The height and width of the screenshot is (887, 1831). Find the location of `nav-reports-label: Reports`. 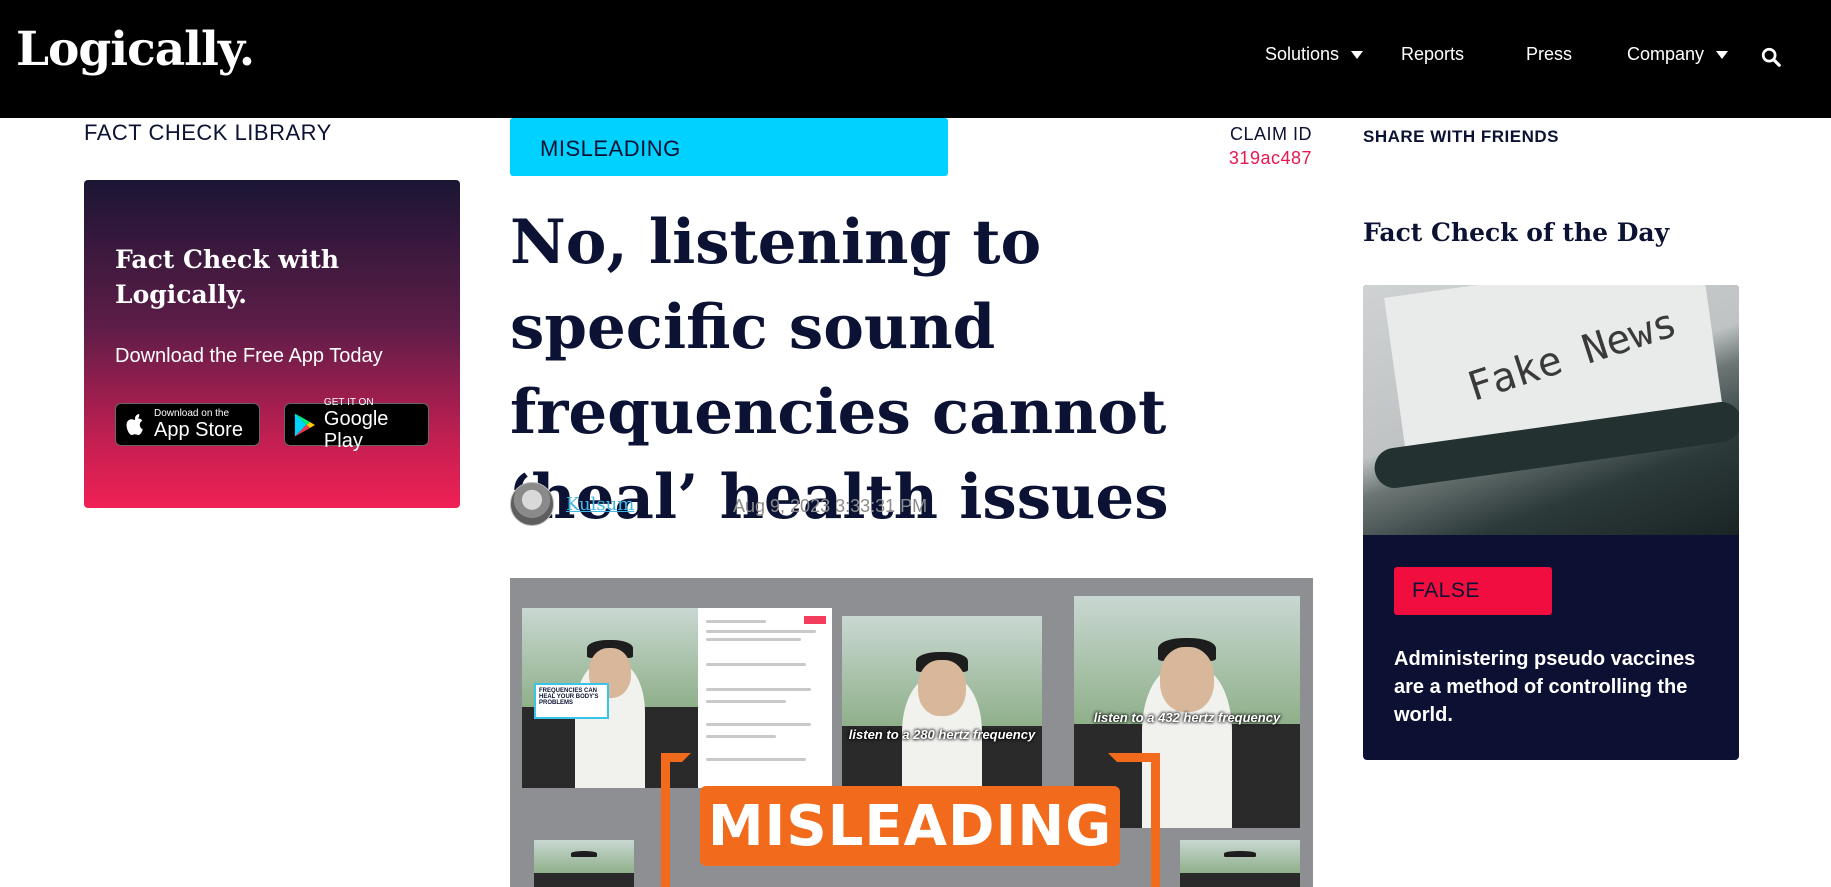

nav-reports-label: Reports is located at coordinates (1433, 54).